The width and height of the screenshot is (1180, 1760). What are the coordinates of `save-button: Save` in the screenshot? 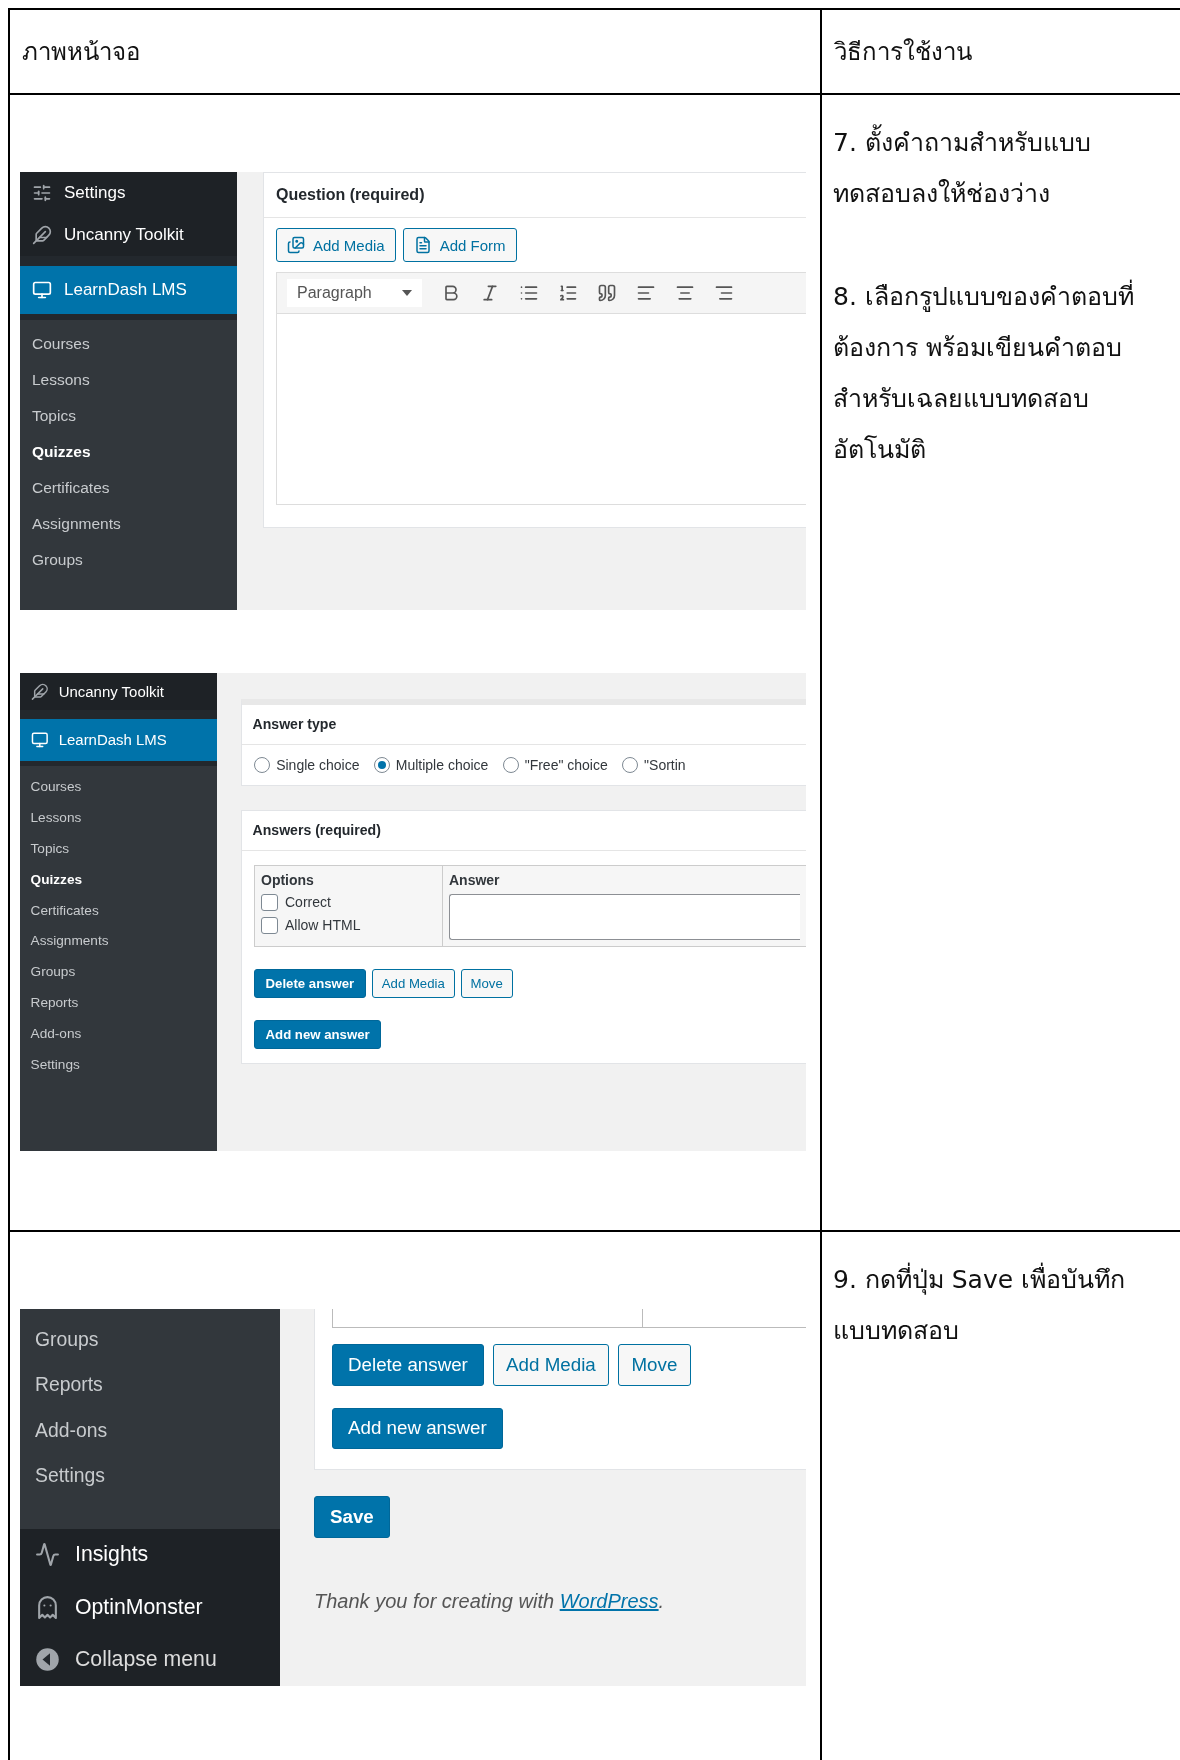 It's located at (352, 1517).